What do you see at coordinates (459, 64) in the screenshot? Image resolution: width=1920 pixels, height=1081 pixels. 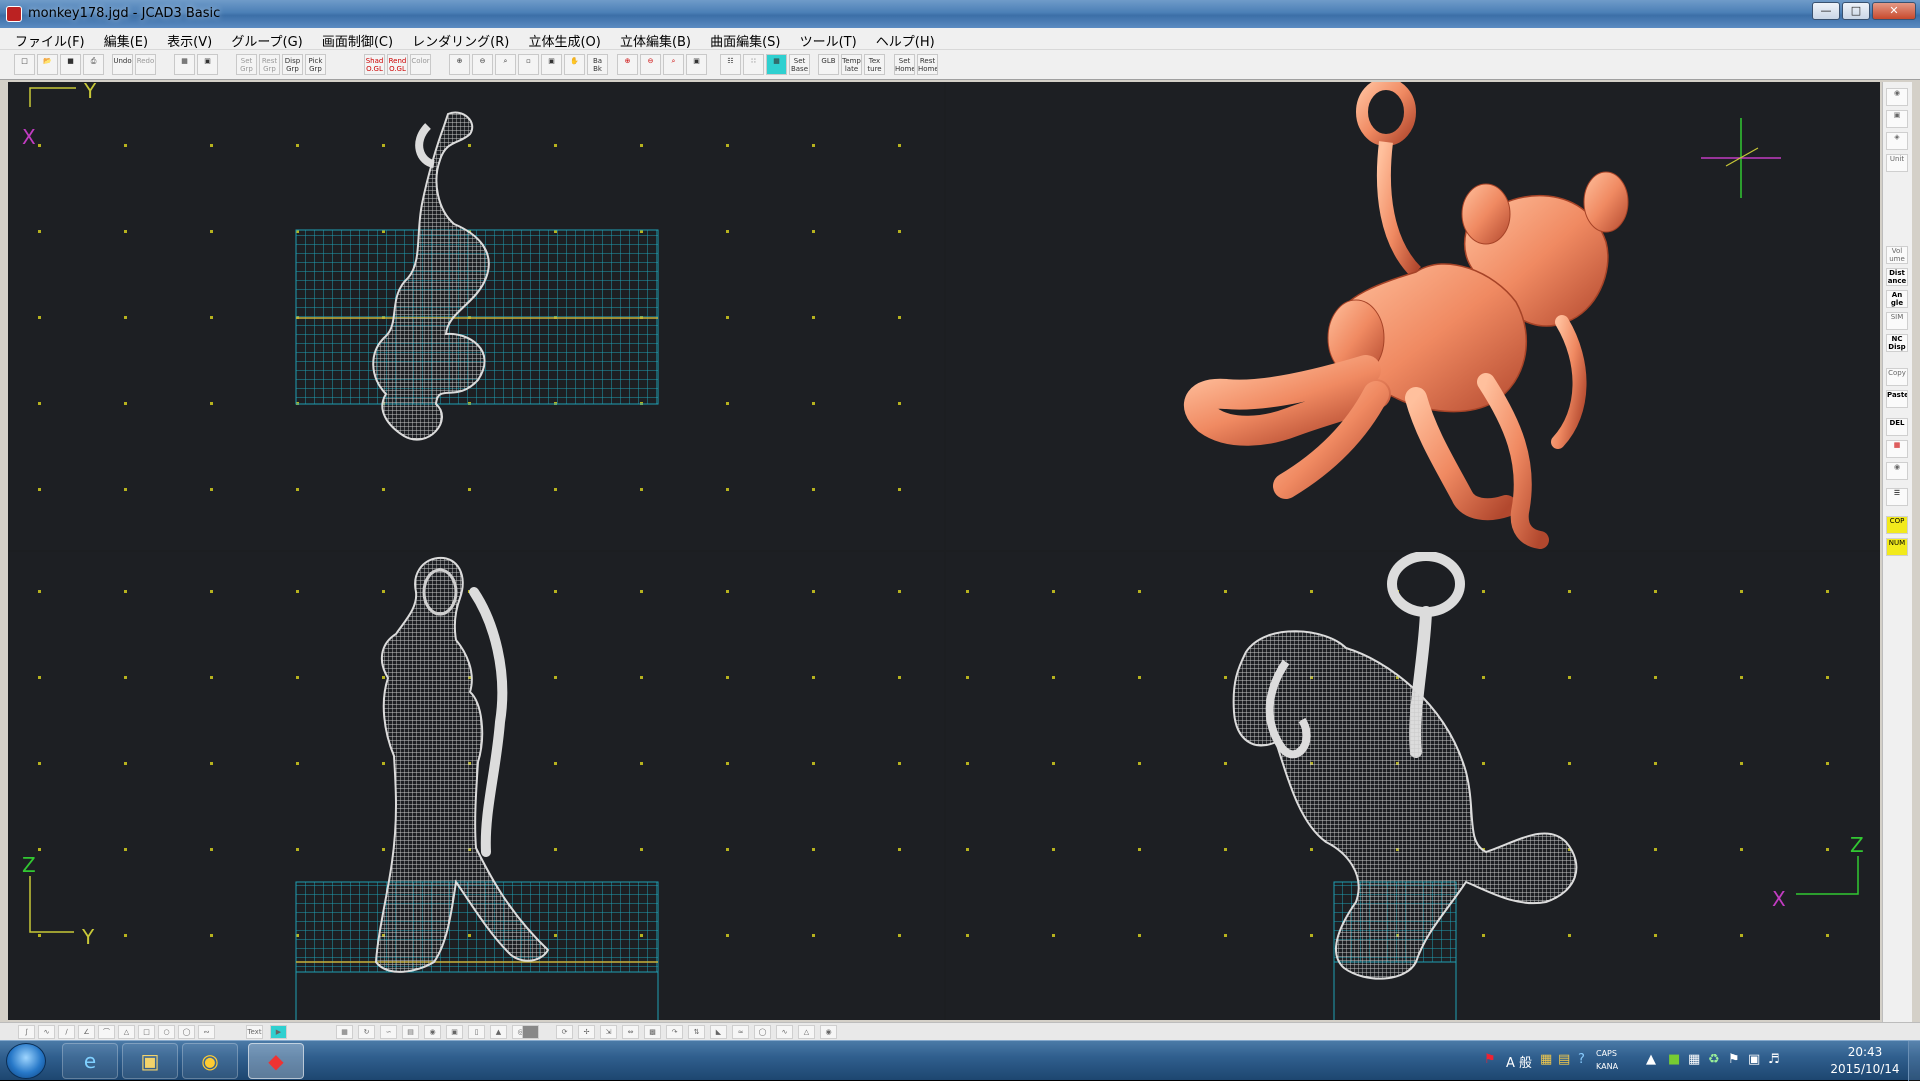 I see `zoom-in-icon: ⊕` at bounding box center [459, 64].